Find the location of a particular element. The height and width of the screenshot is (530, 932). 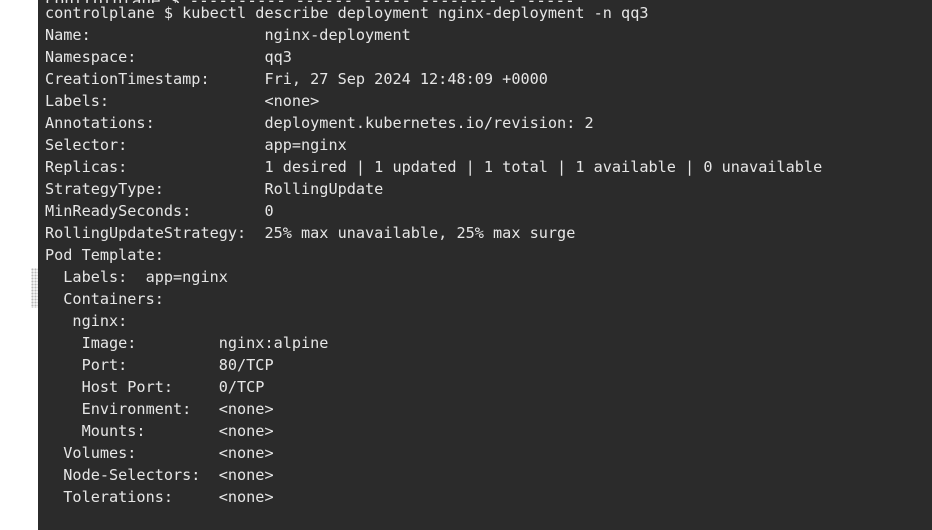

output-line-labels: Labels: <none> is located at coordinates (182, 101).